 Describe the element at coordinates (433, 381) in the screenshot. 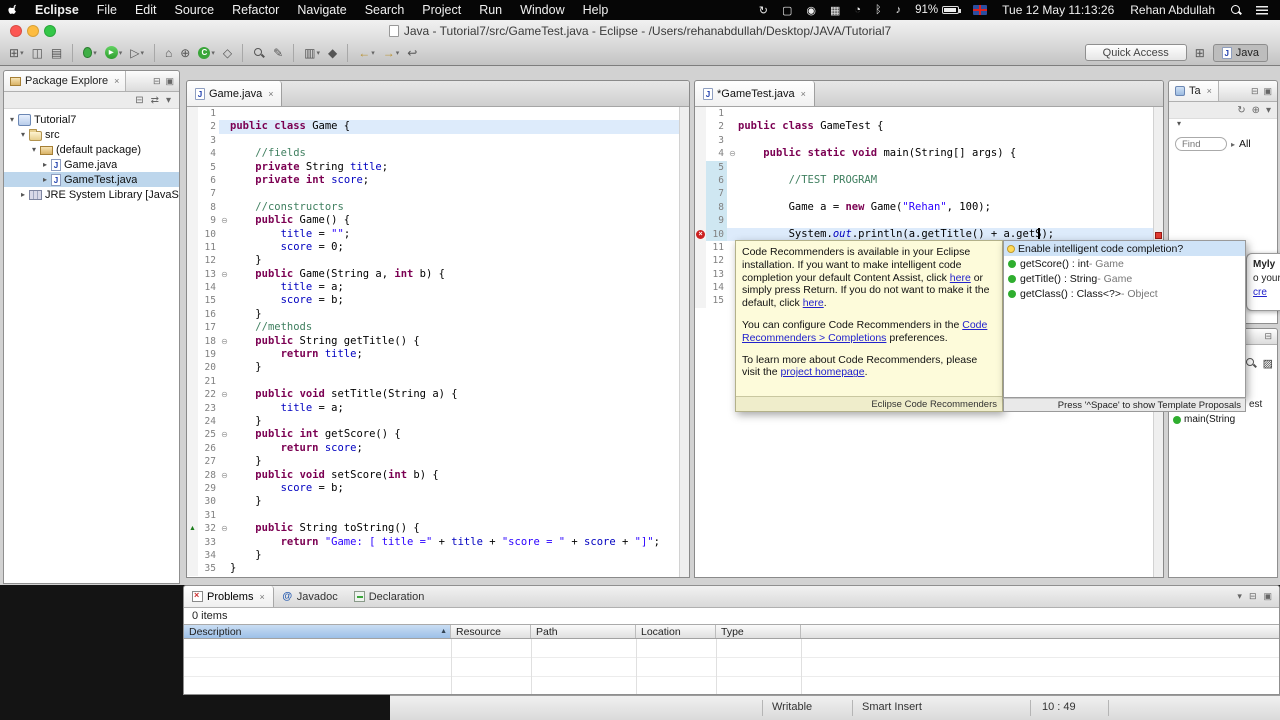

I see `code-line-21: 21` at that location.